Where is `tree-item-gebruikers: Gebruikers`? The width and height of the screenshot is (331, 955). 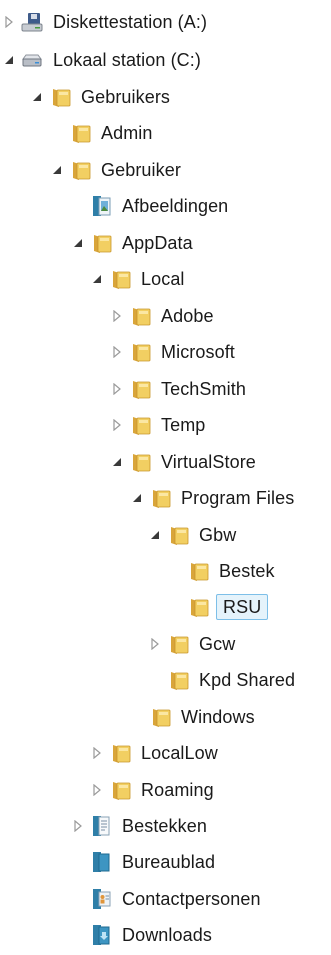 tree-item-gebruikers: Gebruikers is located at coordinates (101, 97).